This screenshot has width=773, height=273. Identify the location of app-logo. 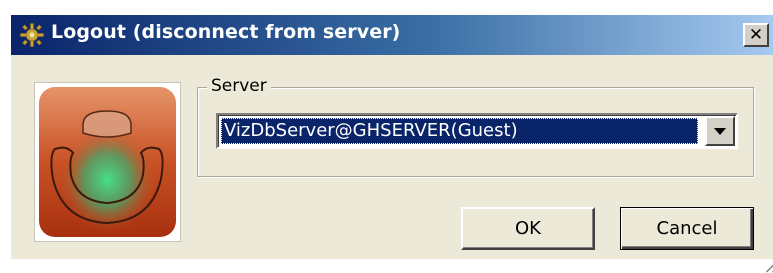
(107, 162).